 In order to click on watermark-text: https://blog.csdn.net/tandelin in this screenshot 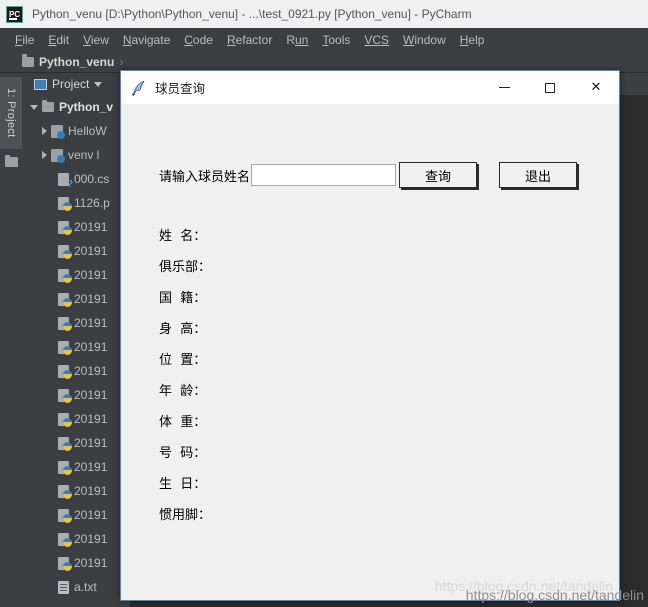, I will do `click(554, 595)`.